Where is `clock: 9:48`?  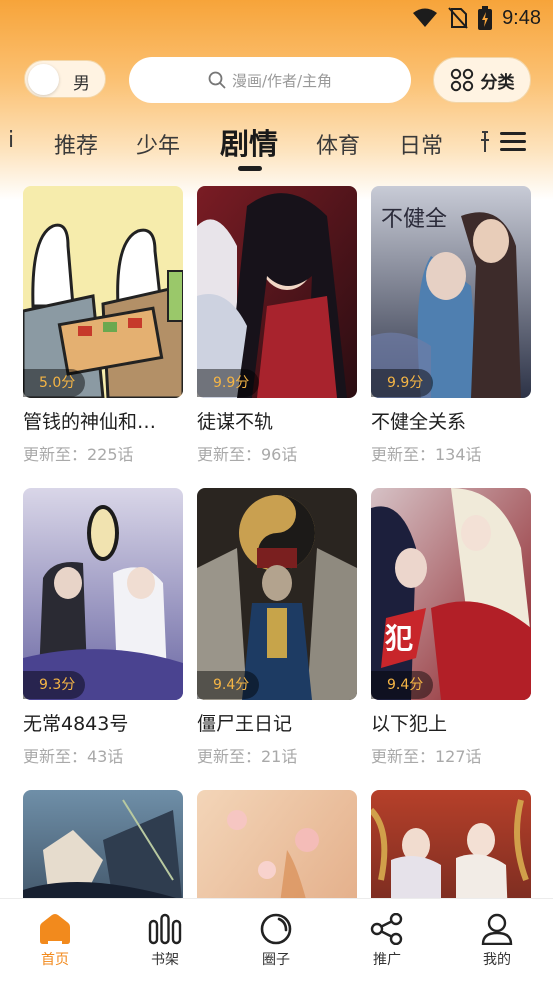 clock: 9:48 is located at coordinates (521, 17).